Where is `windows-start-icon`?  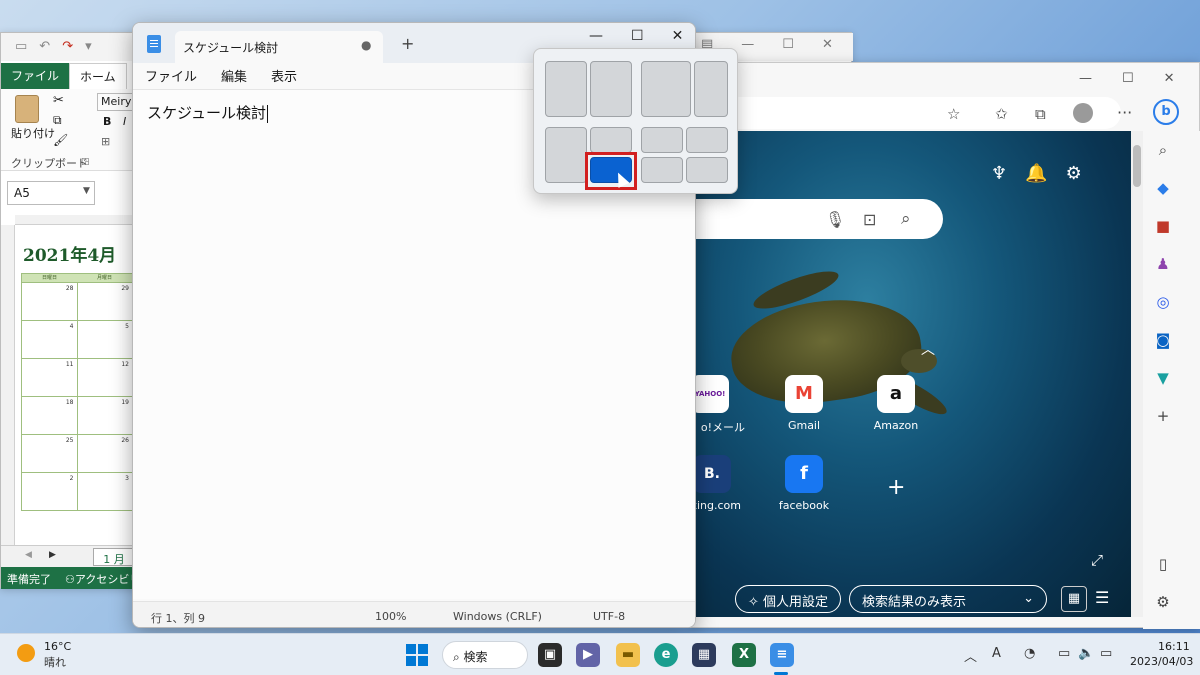
windows-start-icon is located at coordinates (417, 655).